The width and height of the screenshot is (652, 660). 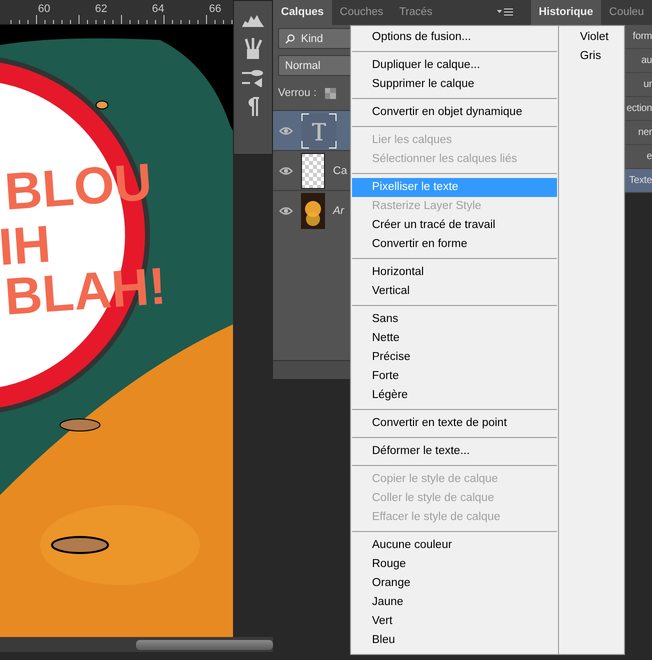 What do you see at coordinates (338, 210) in the screenshot?
I see `layer-name: Ar` at bounding box center [338, 210].